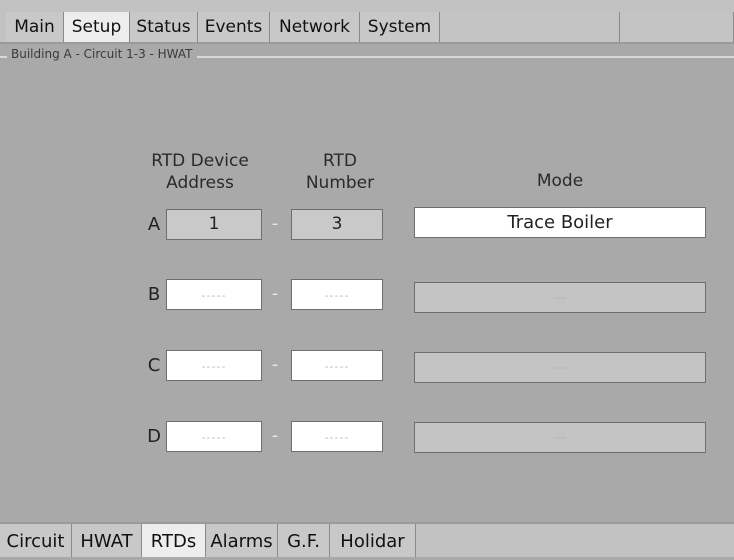 The width and height of the screenshot is (734, 560). Describe the element at coordinates (35, 27) in the screenshot. I see `tab-main: Main` at that location.